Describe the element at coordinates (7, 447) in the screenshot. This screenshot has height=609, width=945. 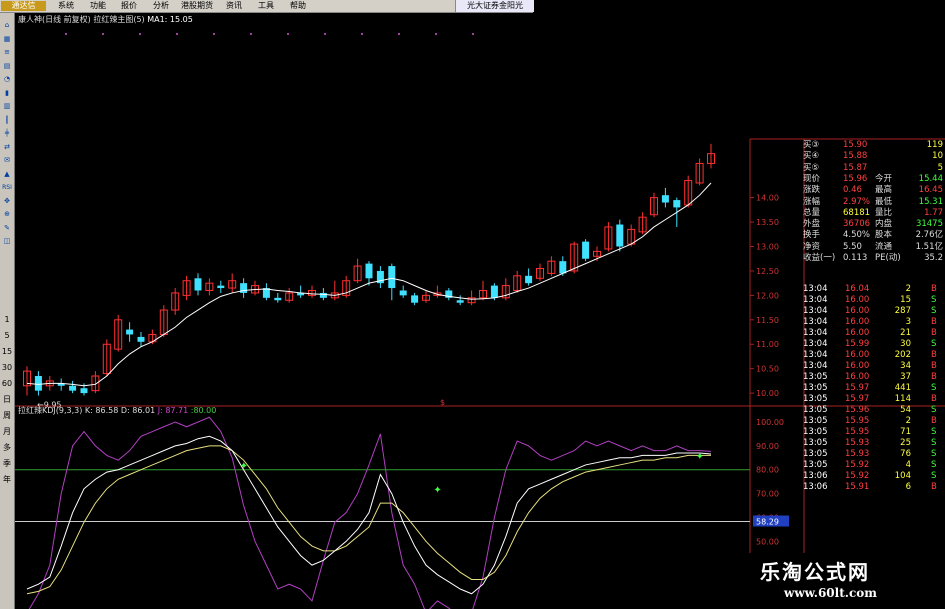
I see `timeframe-8: 多` at that location.